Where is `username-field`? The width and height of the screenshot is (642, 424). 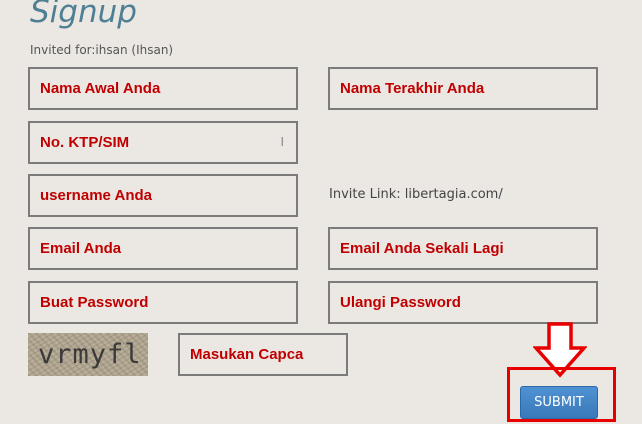 username-field is located at coordinates (163, 195).